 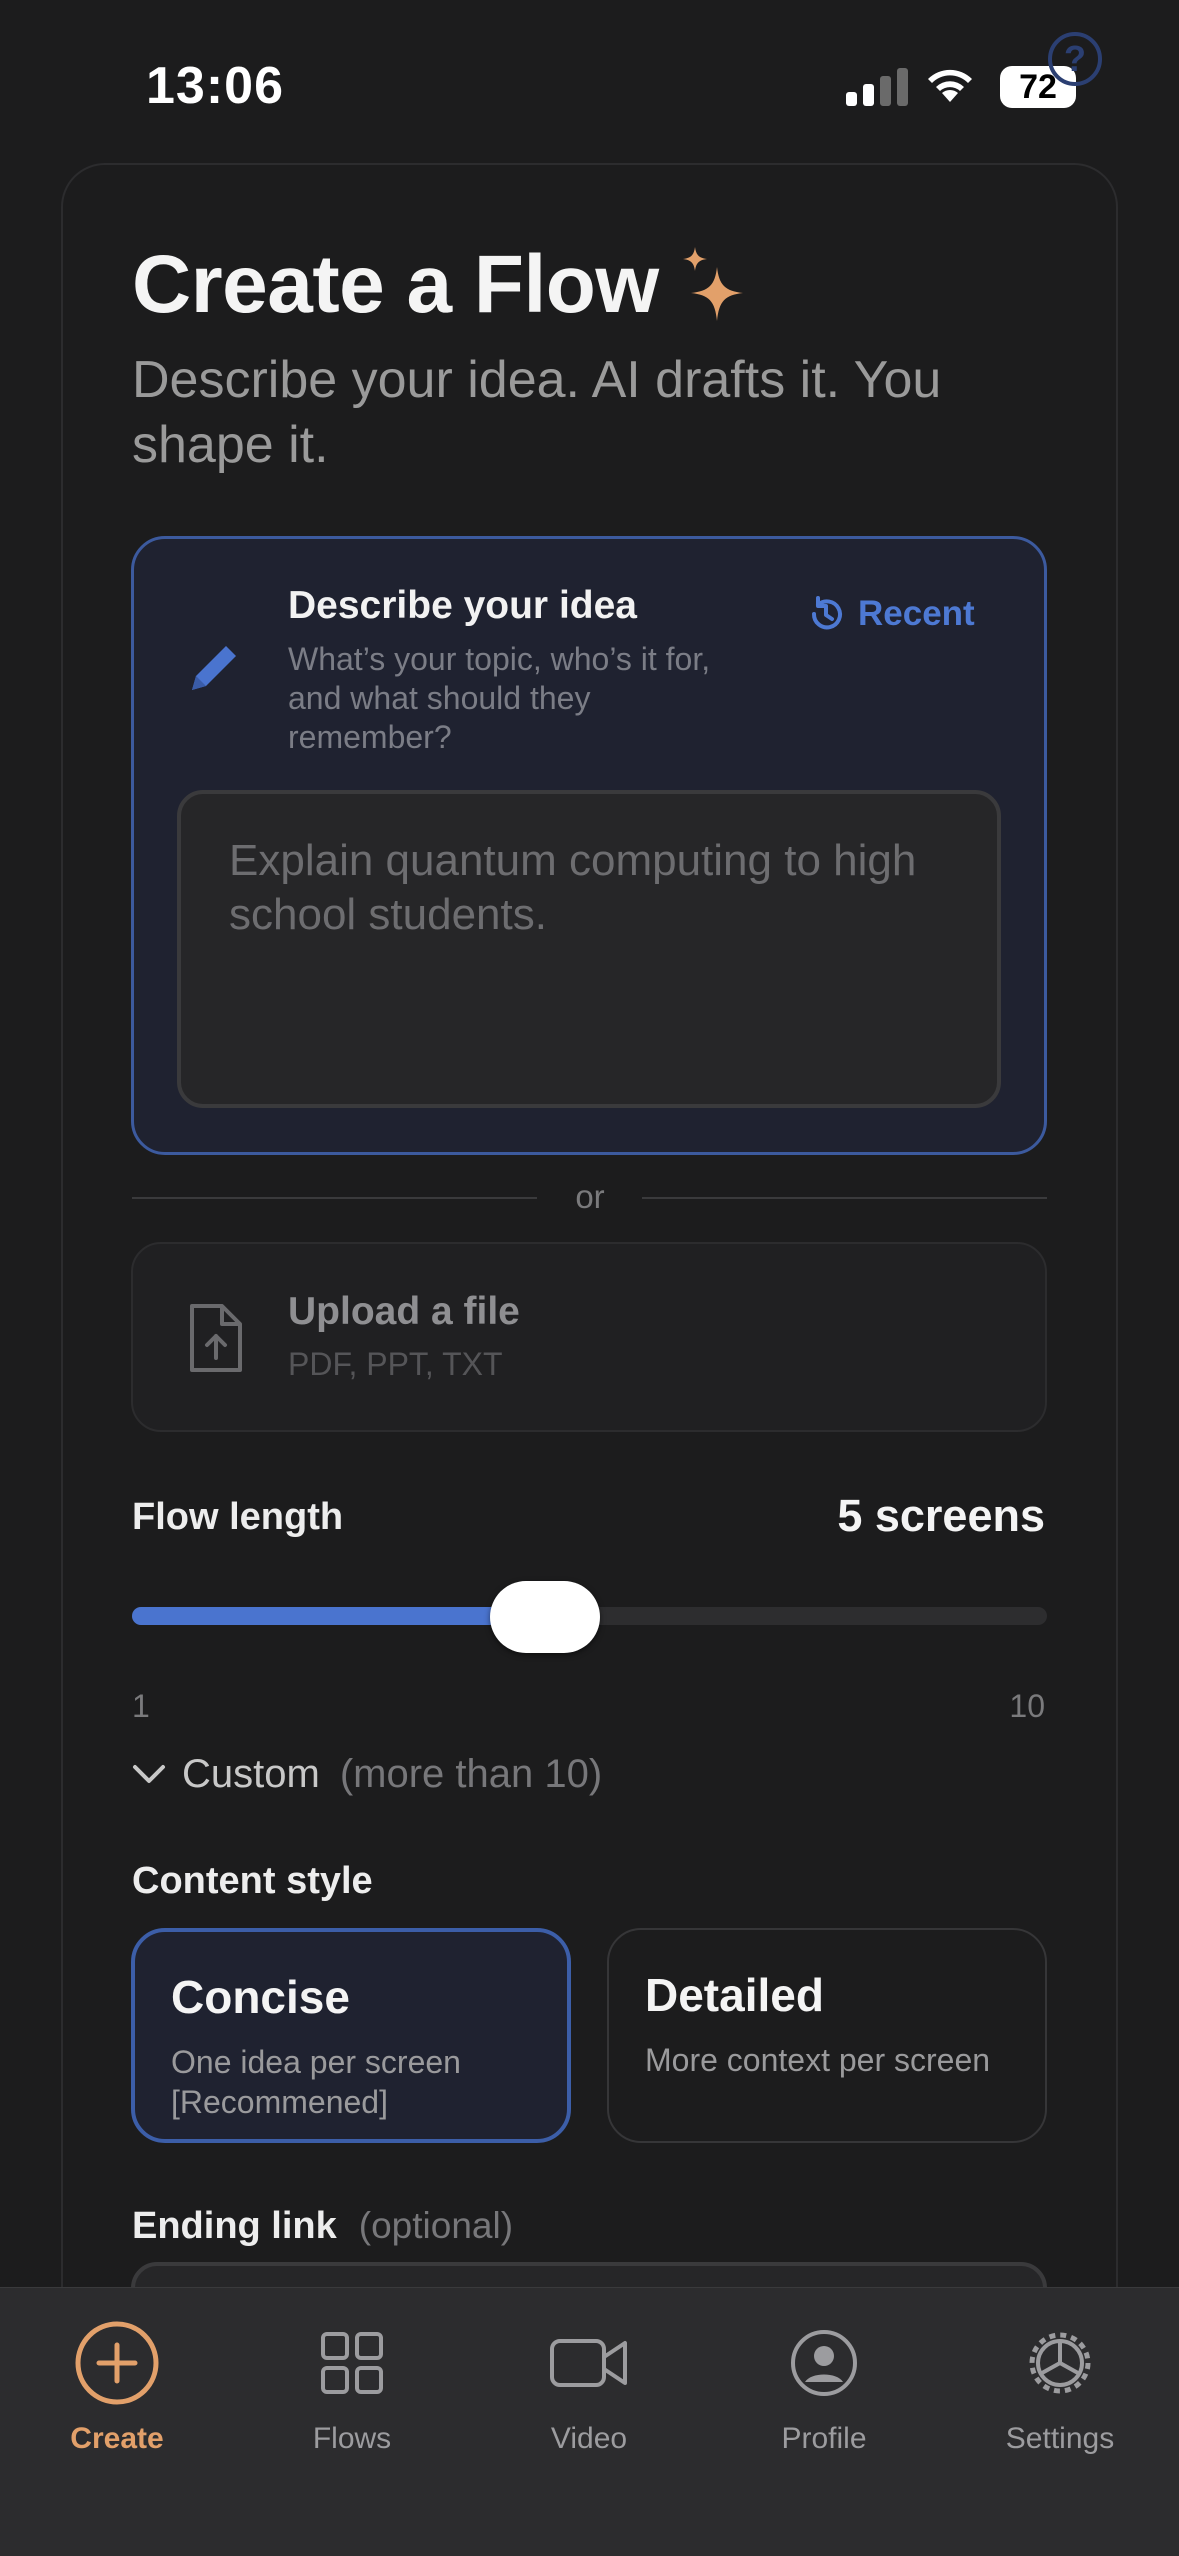 What do you see at coordinates (588, 2363) in the screenshot?
I see `video-camera-icon` at bounding box center [588, 2363].